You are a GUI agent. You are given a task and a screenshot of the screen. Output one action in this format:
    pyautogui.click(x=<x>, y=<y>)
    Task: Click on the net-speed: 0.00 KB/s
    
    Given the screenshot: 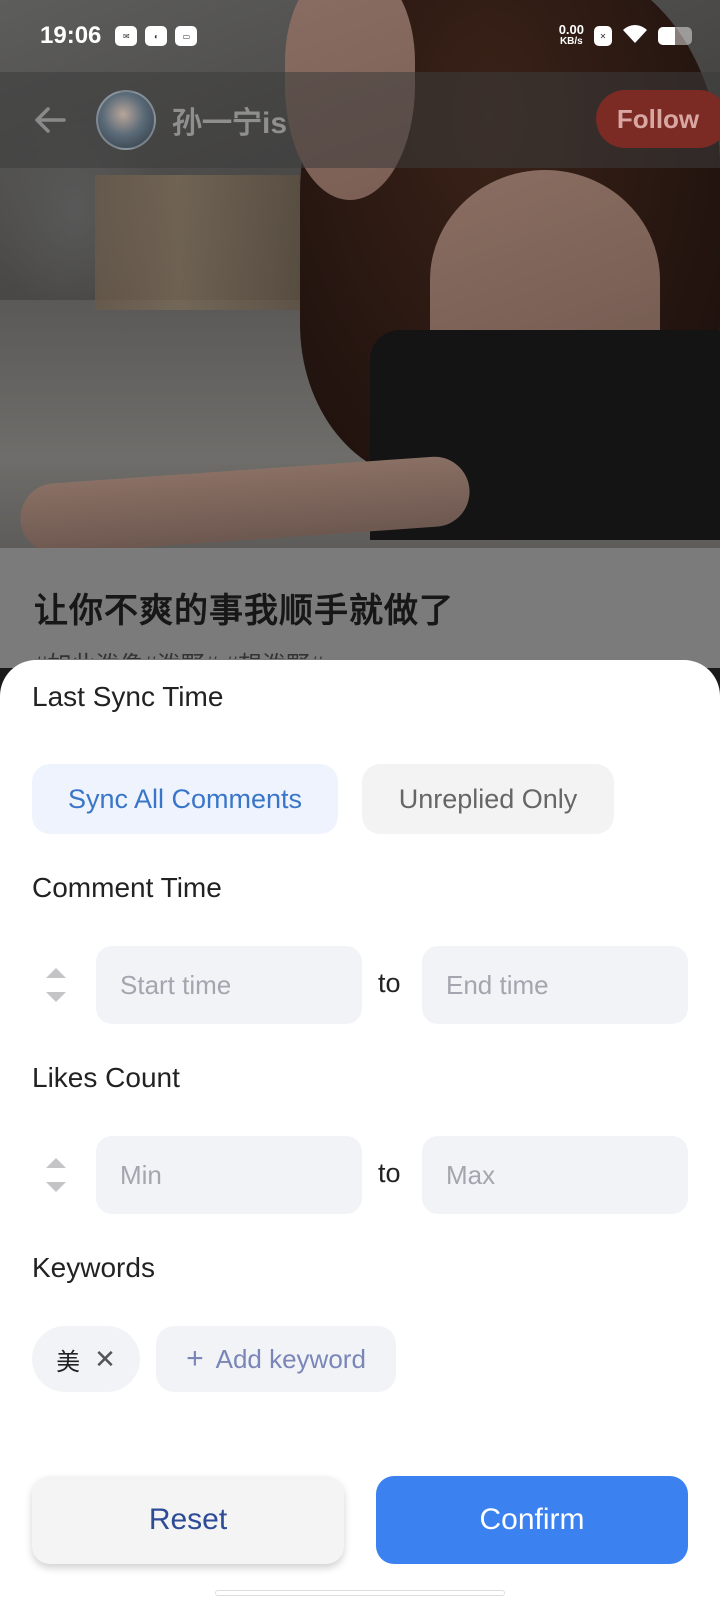 What is the action you would take?
    pyautogui.click(x=571, y=35)
    